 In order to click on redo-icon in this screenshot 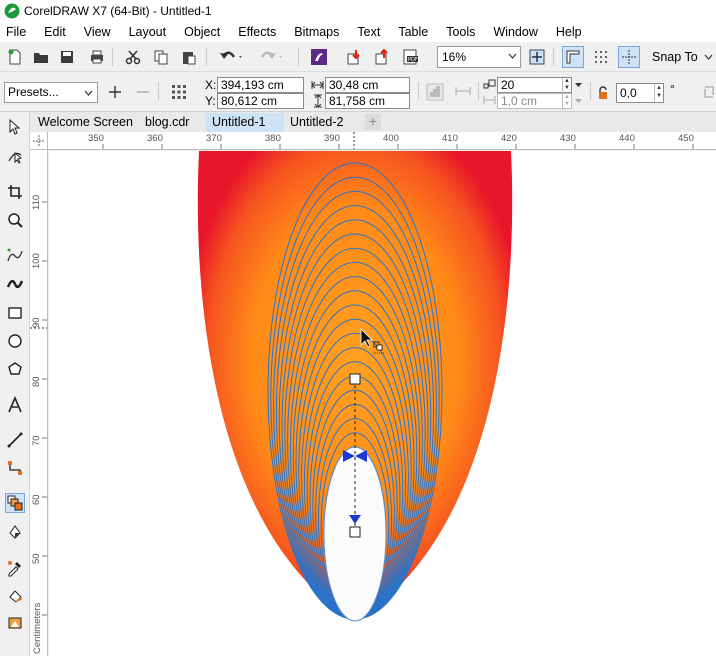, I will do `click(271, 55)`.